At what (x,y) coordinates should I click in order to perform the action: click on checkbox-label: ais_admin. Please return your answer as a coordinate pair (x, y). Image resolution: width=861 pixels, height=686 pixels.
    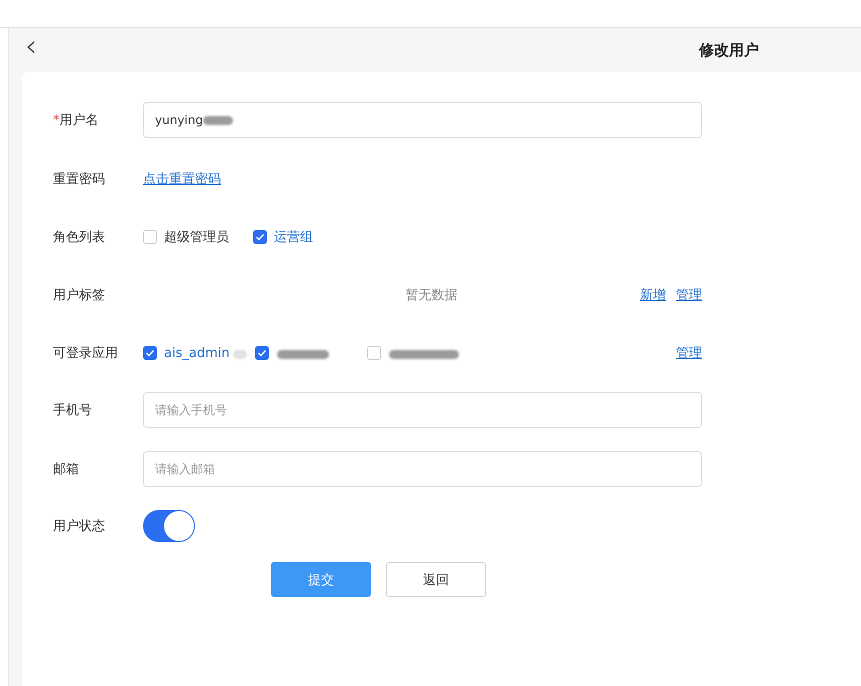
    Looking at the image, I should click on (197, 353).